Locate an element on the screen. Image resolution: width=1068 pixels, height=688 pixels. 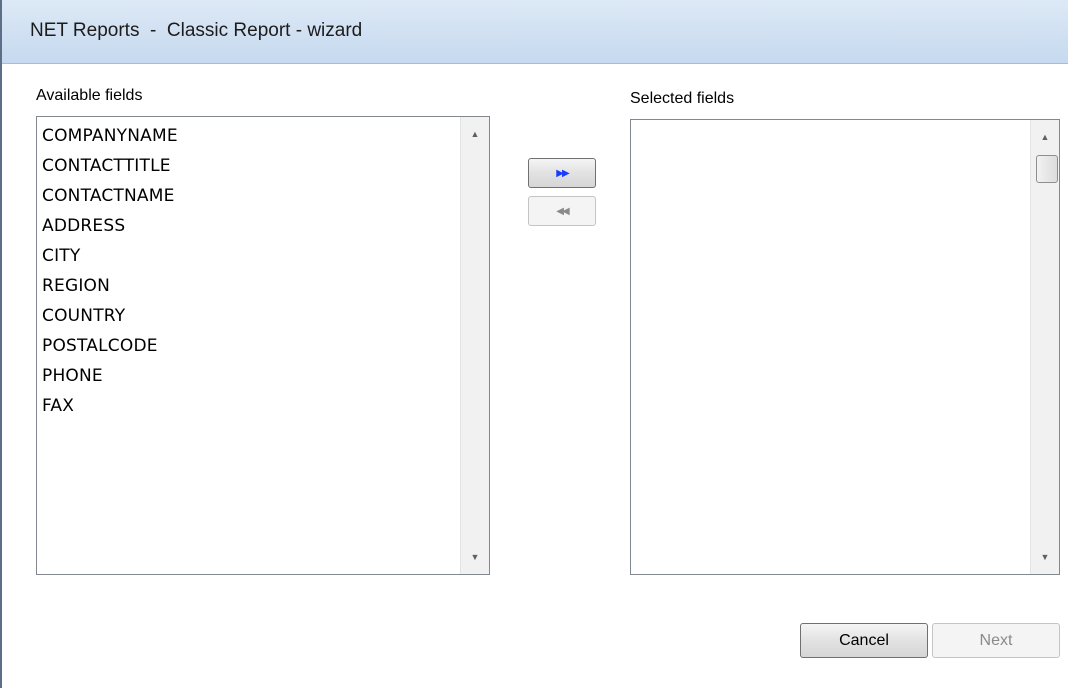
add-all-button: ▶▶ is located at coordinates (562, 173).